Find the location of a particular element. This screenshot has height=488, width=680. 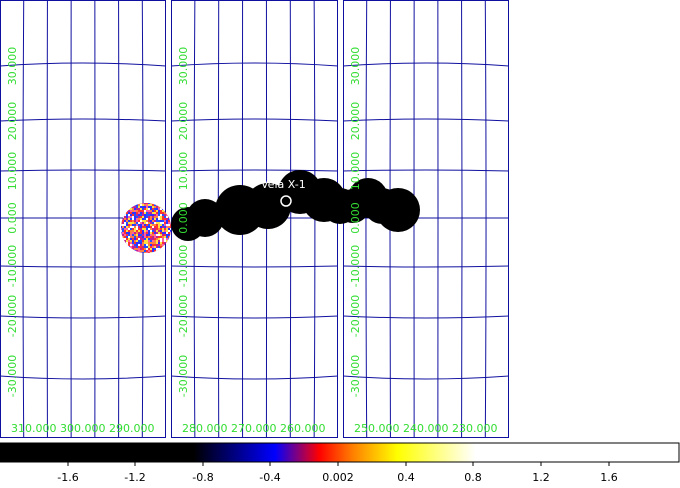

longitude-label: 310.000 is located at coordinates (34, 428).